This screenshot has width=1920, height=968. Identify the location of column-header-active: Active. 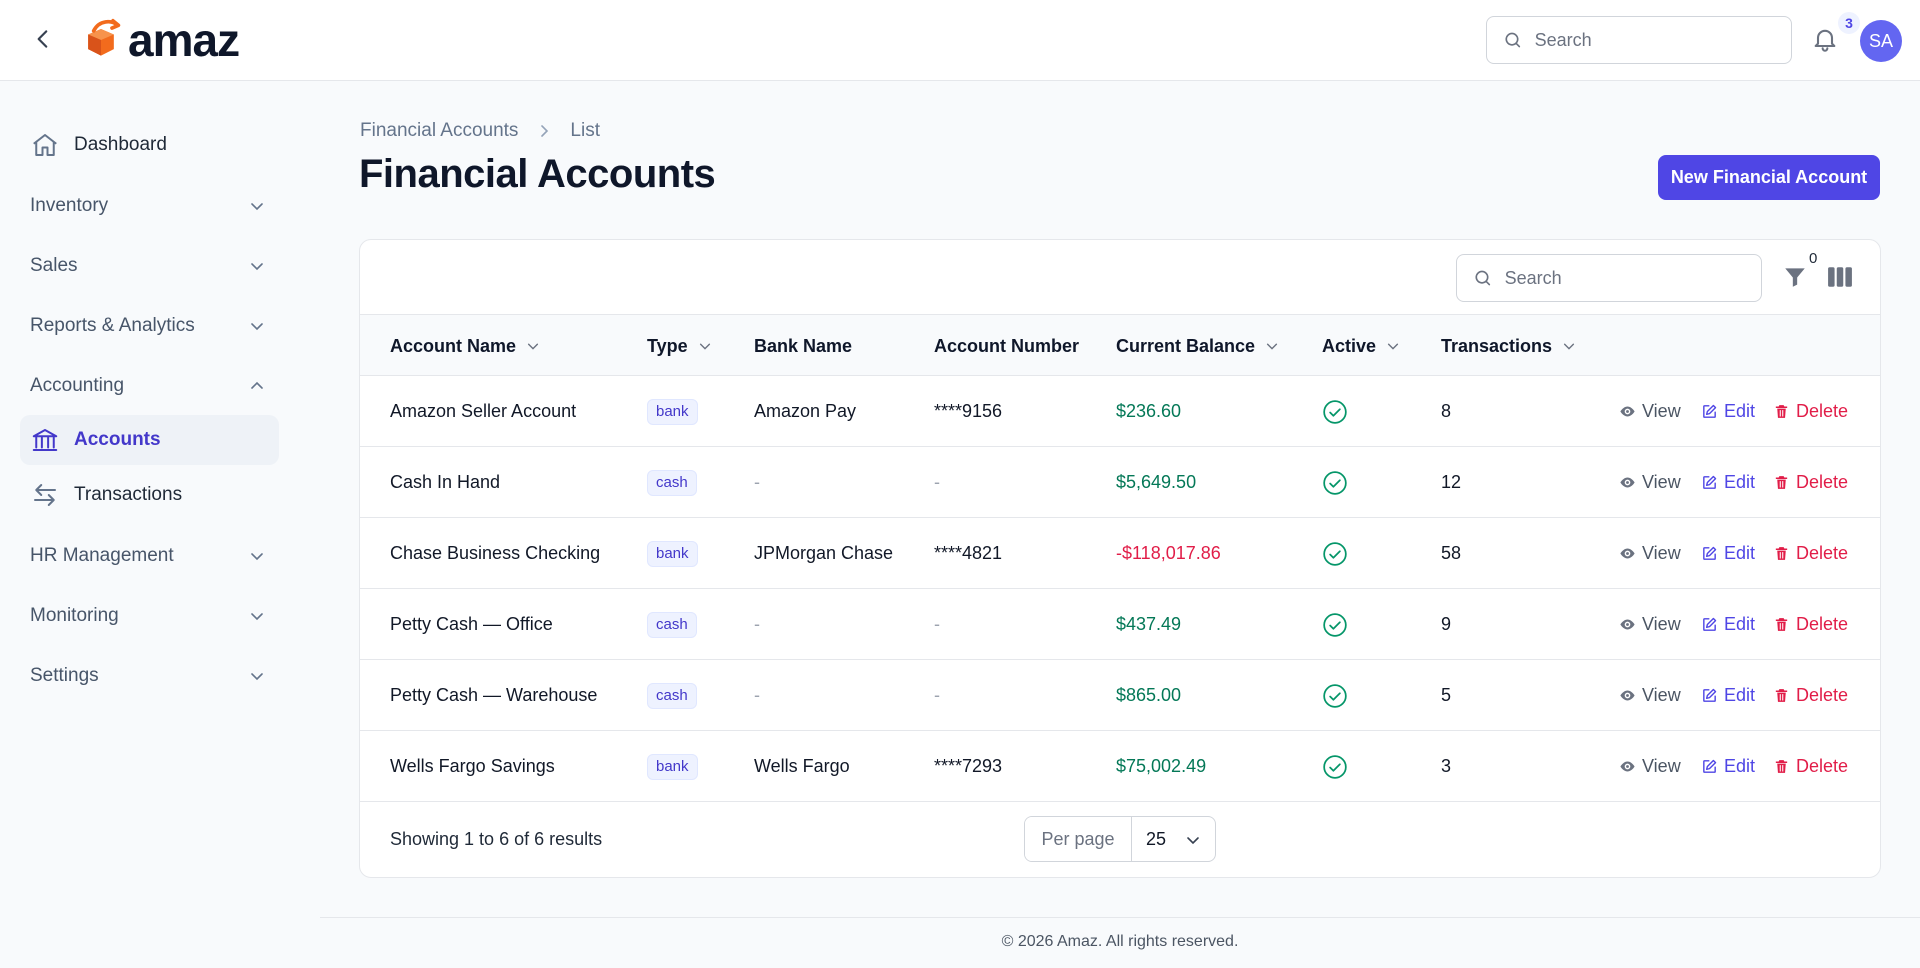
(1361, 346).